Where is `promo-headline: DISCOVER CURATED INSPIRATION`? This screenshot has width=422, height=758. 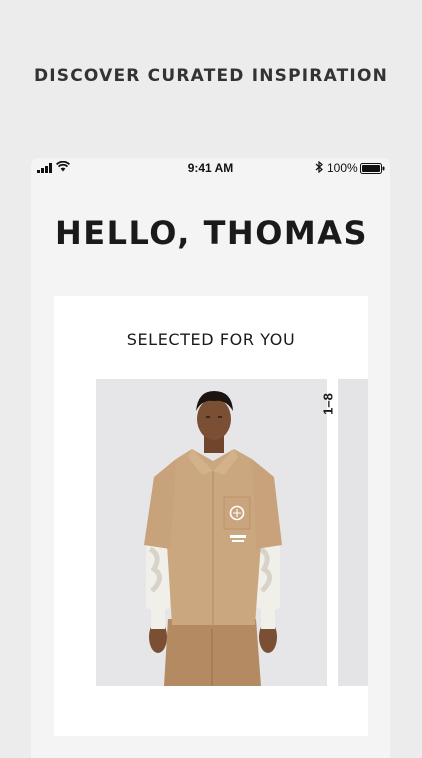 promo-headline: DISCOVER CURATED INSPIRATION is located at coordinates (211, 76).